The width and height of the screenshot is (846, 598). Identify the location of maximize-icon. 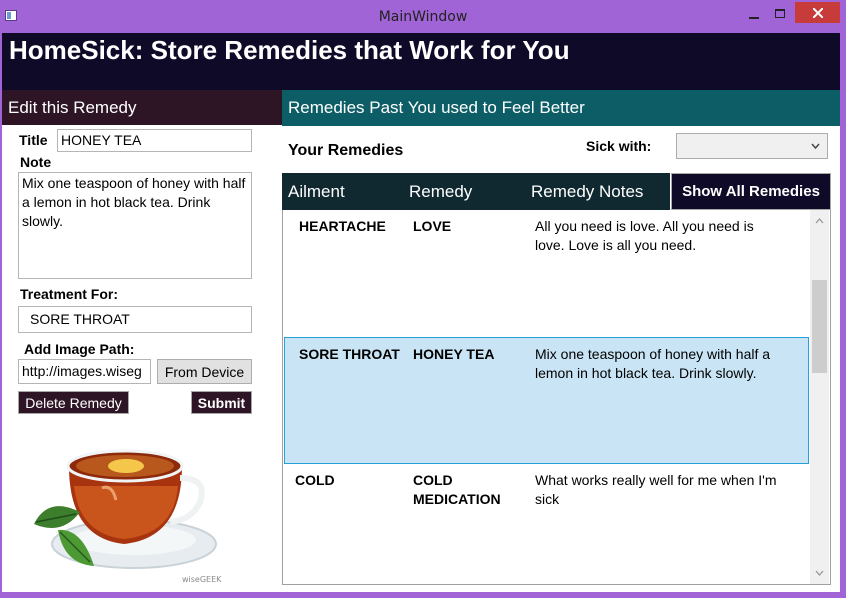
(780, 13).